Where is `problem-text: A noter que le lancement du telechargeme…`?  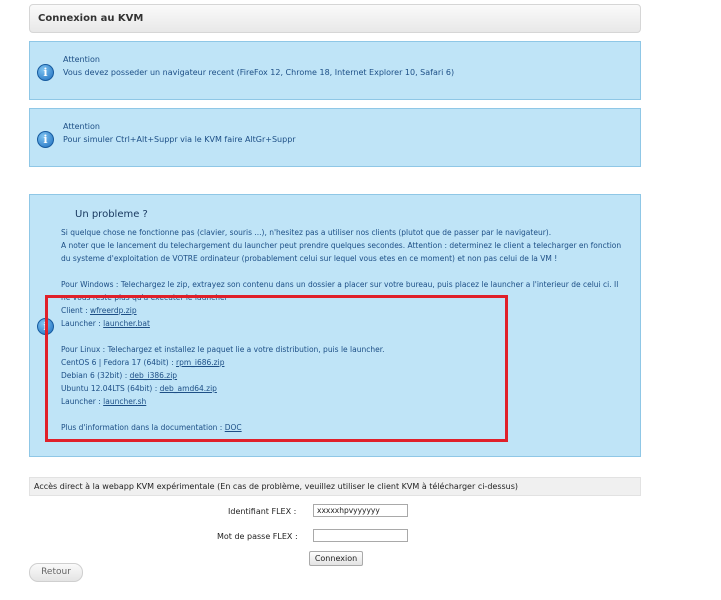 problem-text: A noter que le lancement du telechargeme… is located at coordinates (341, 245).